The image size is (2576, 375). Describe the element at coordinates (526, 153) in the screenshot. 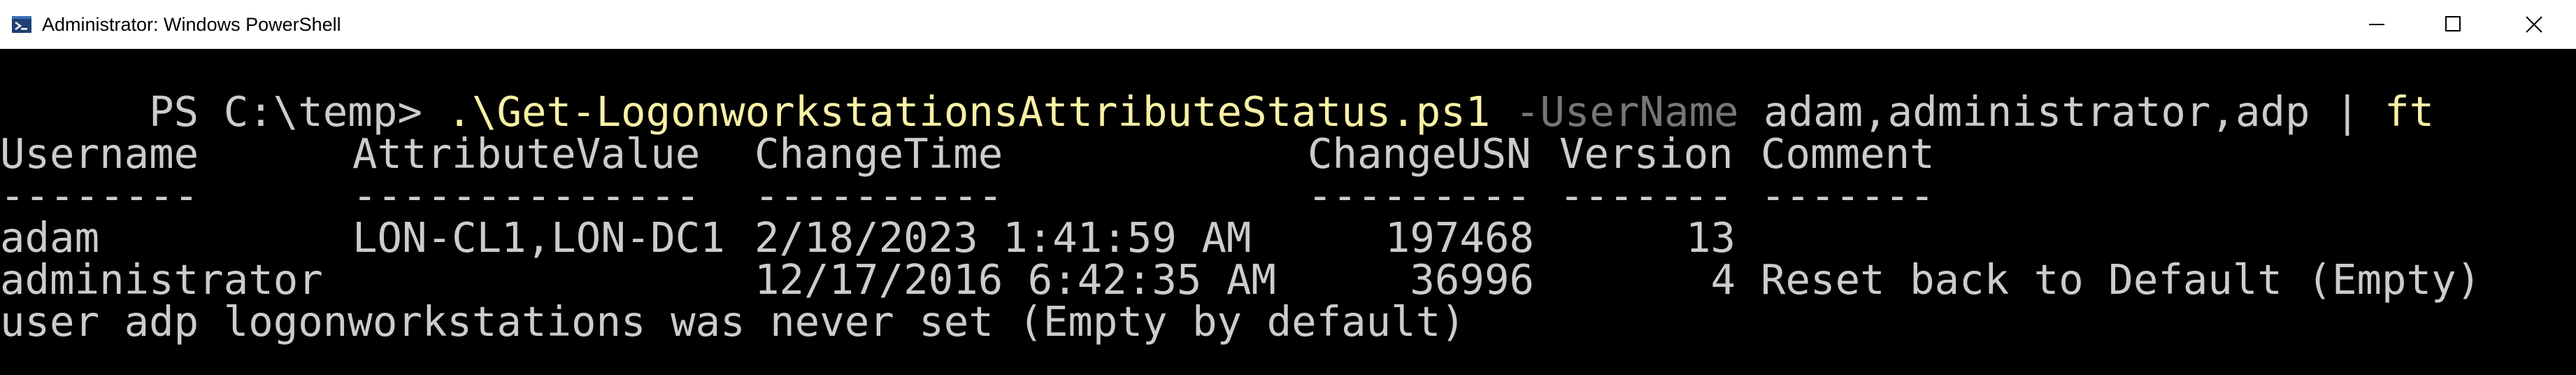

I see `header-attributevalue: AttributeValue` at that location.